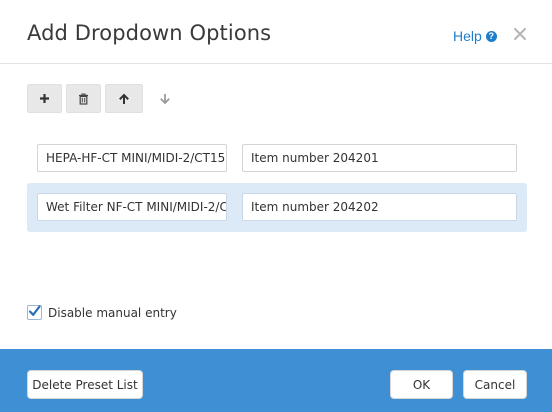 Image resolution: width=552 pixels, height=412 pixels. Describe the element at coordinates (421, 384) in the screenshot. I see `ok-button: OK` at that location.